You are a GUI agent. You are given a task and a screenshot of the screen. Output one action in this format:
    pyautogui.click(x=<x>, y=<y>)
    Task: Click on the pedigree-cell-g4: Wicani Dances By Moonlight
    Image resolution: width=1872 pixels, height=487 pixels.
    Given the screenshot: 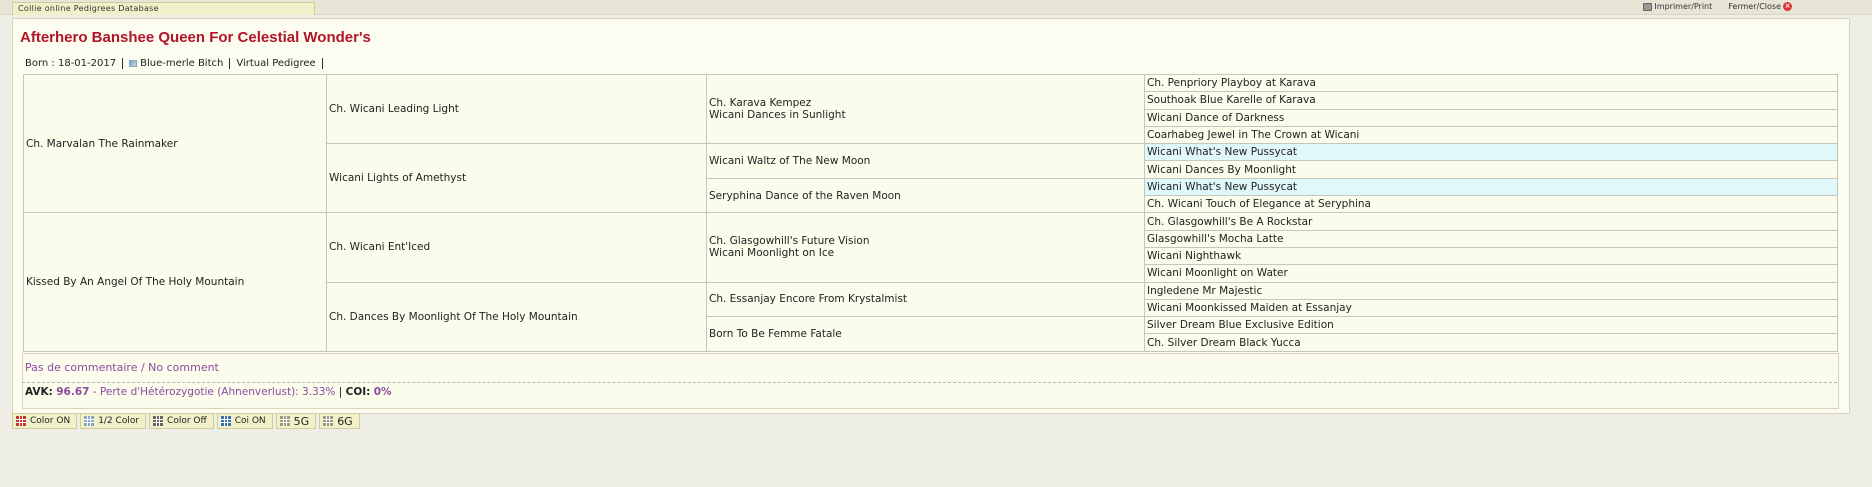 What is the action you would take?
    pyautogui.click(x=1491, y=169)
    